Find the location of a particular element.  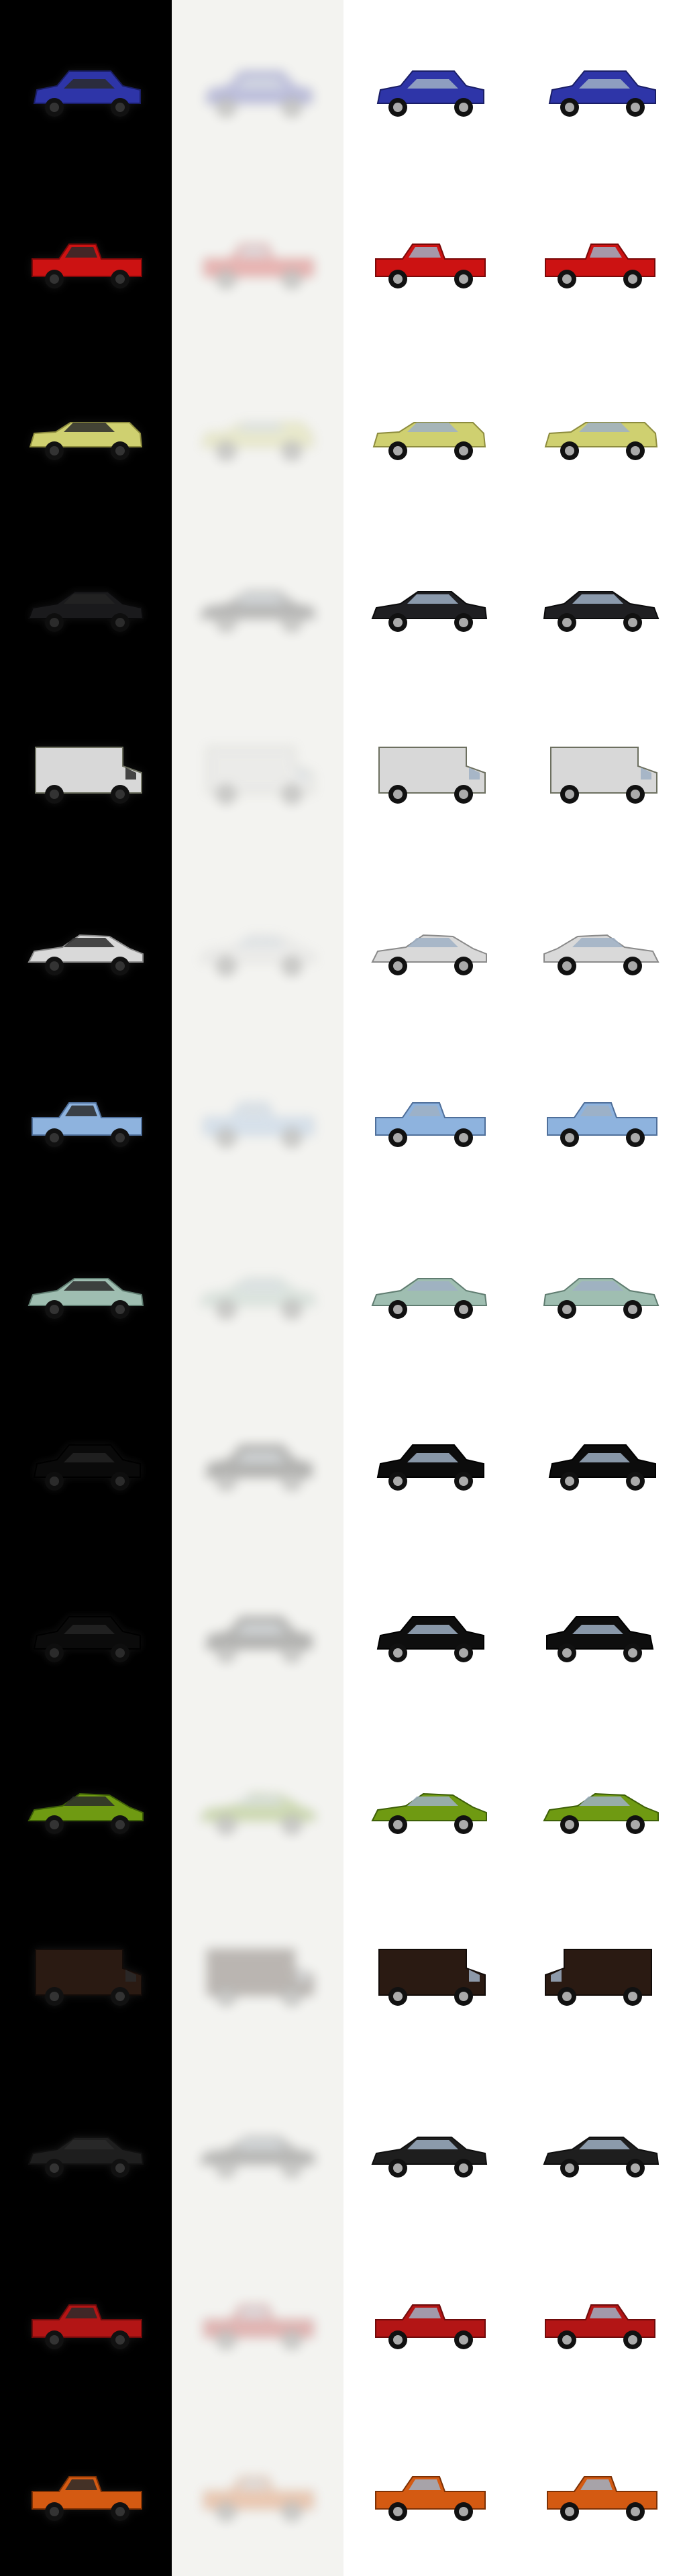

thumbnail-green-muscle-car-column-alt-view is located at coordinates (601, 1288).